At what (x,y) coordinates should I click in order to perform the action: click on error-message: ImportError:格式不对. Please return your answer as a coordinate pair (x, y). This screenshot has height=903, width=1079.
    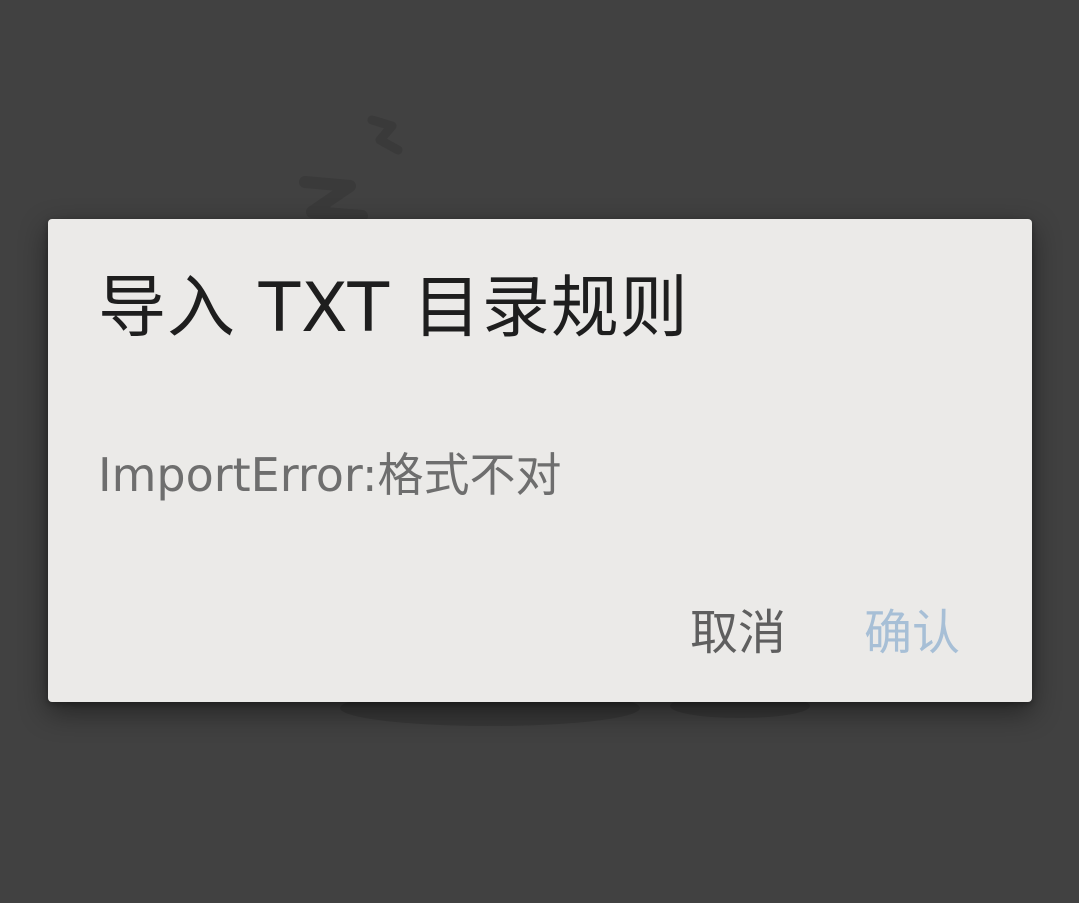
    Looking at the image, I should click on (330, 475).